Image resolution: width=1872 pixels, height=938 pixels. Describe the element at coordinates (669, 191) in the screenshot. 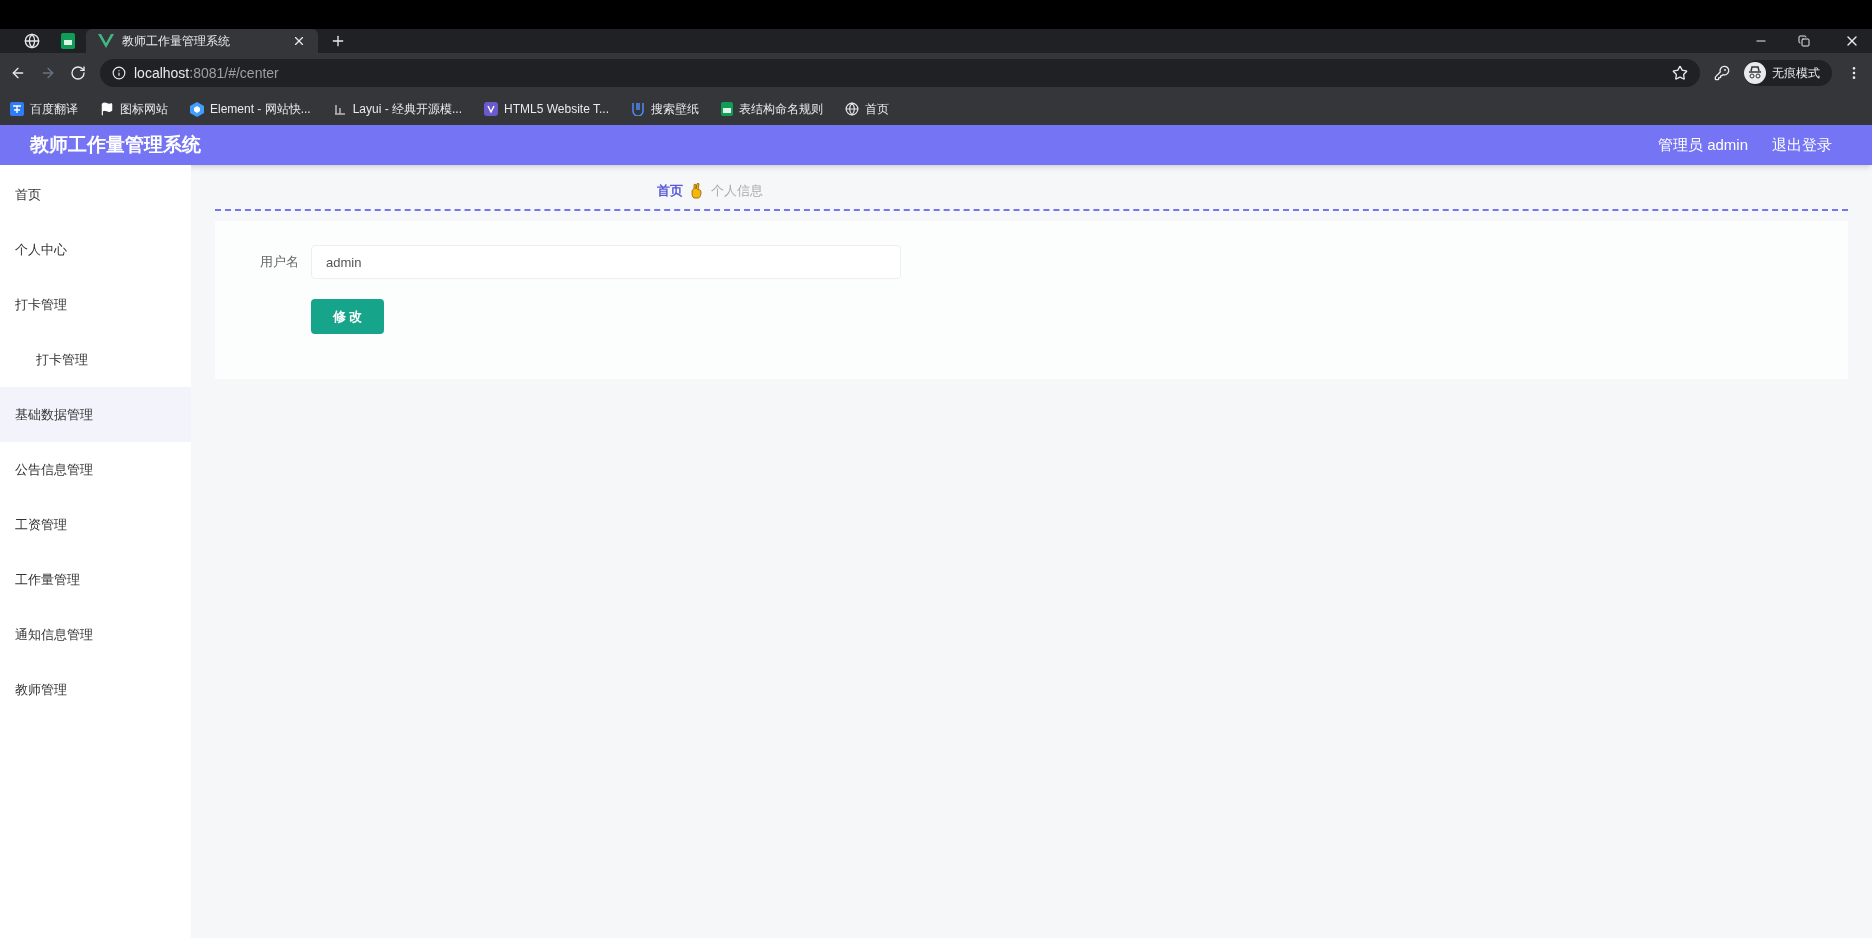

I see `breadcrumb-link: 首页` at that location.